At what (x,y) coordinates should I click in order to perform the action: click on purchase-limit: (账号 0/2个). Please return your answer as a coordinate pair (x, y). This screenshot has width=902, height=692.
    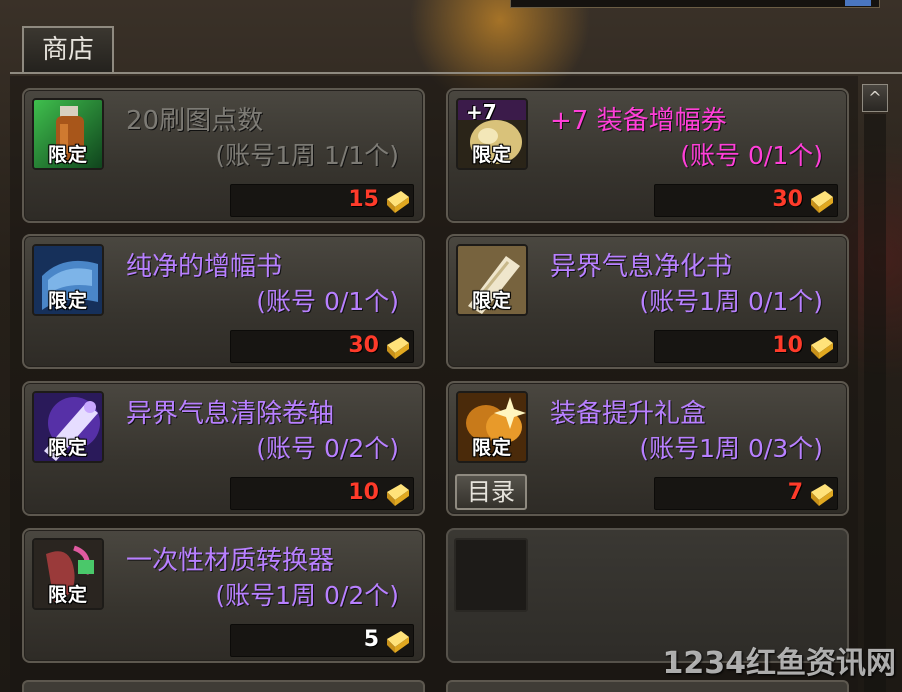
    Looking at the image, I should click on (327, 448).